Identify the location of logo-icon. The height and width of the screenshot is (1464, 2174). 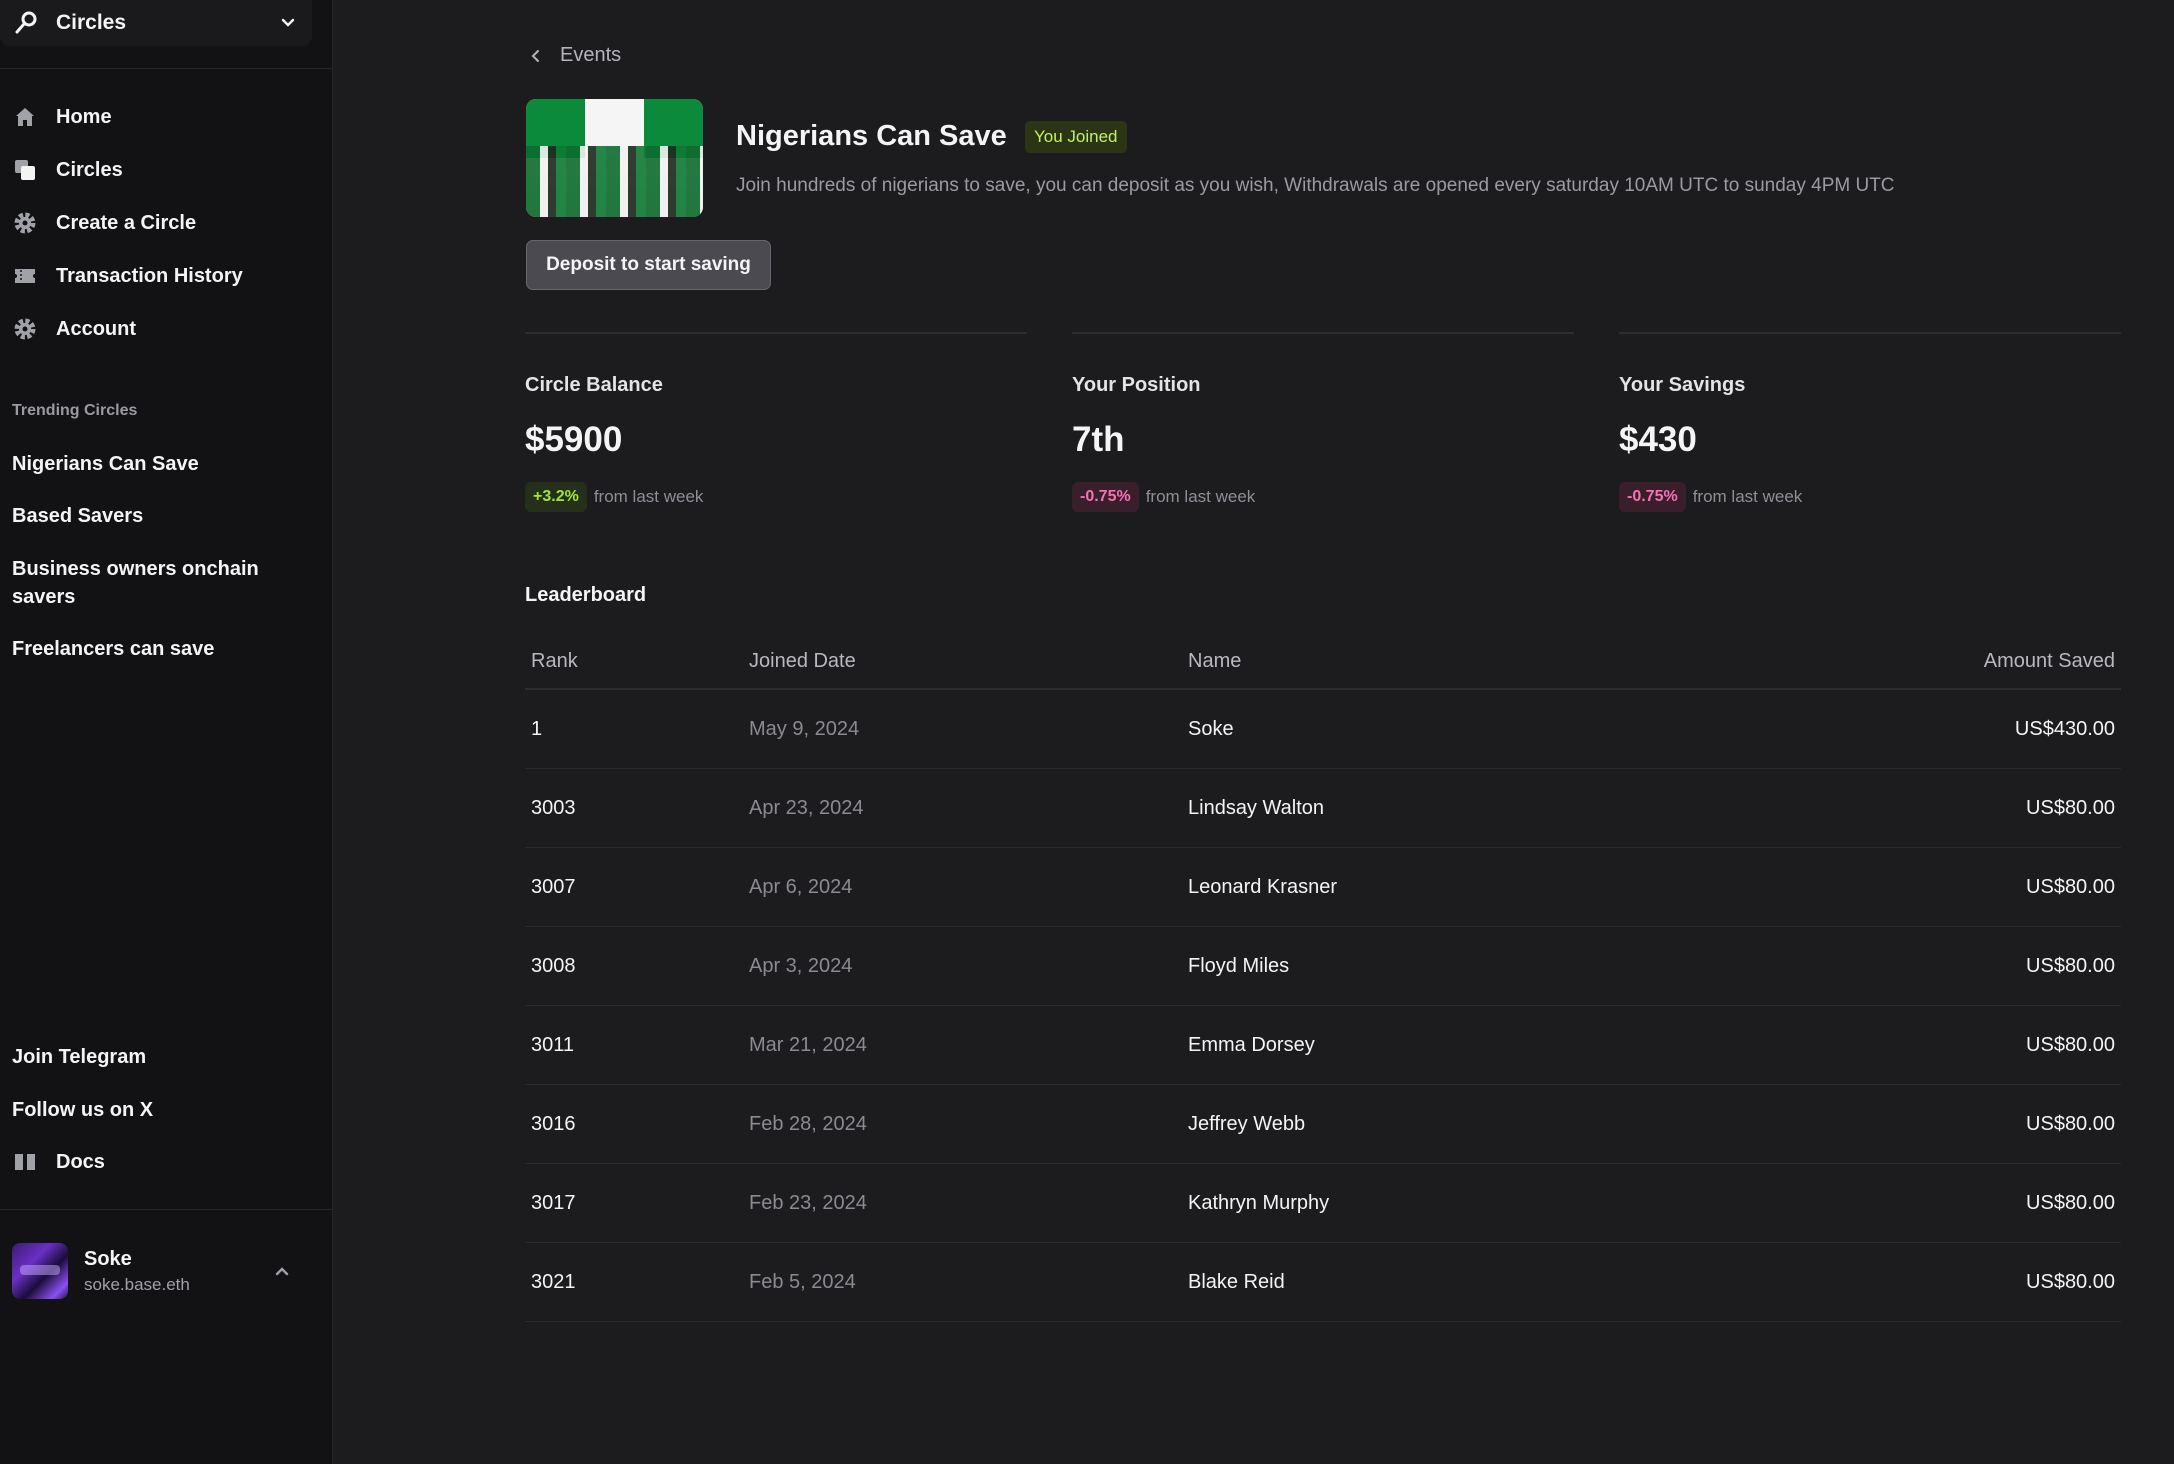
(26, 22).